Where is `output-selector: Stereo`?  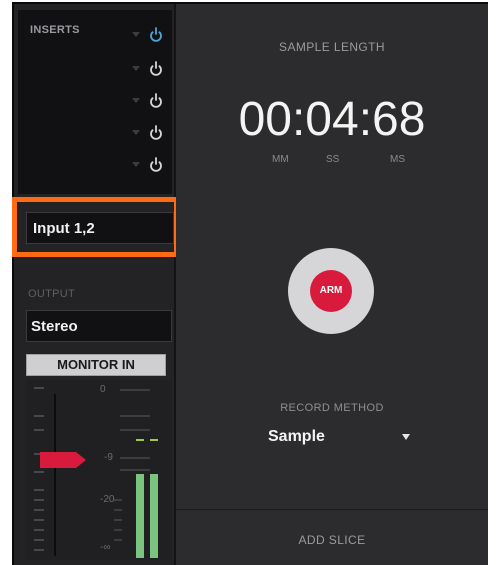
output-selector: Stereo is located at coordinates (99, 326).